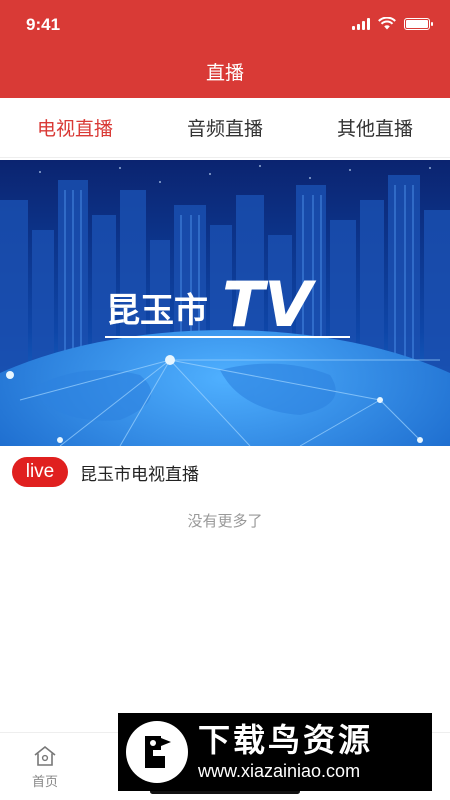  I want to click on tab-other-live: 其他直播, so click(375, 127).